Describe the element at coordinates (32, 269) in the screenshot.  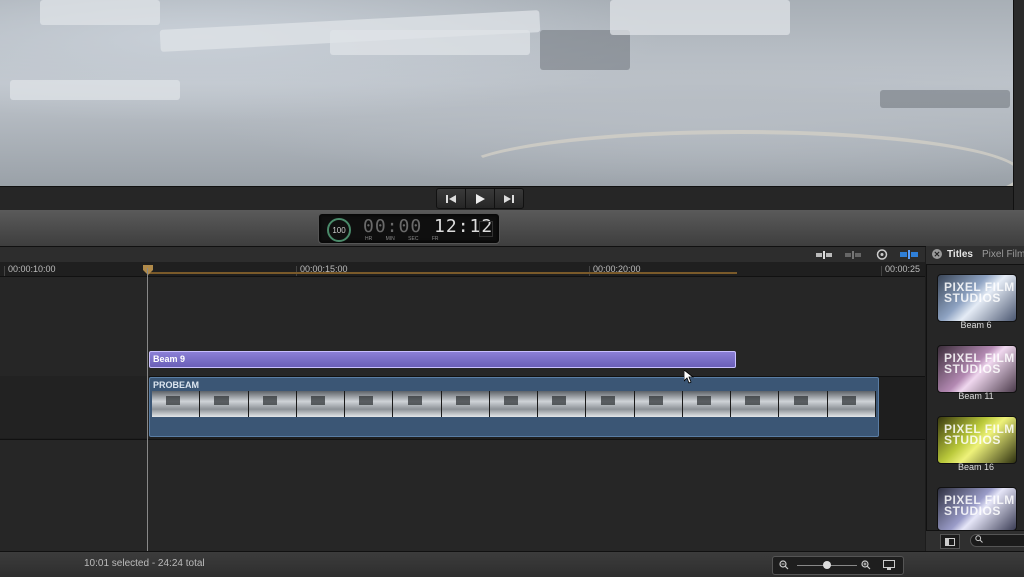
I see `ruler-label: 00:00:10:00` at that location.